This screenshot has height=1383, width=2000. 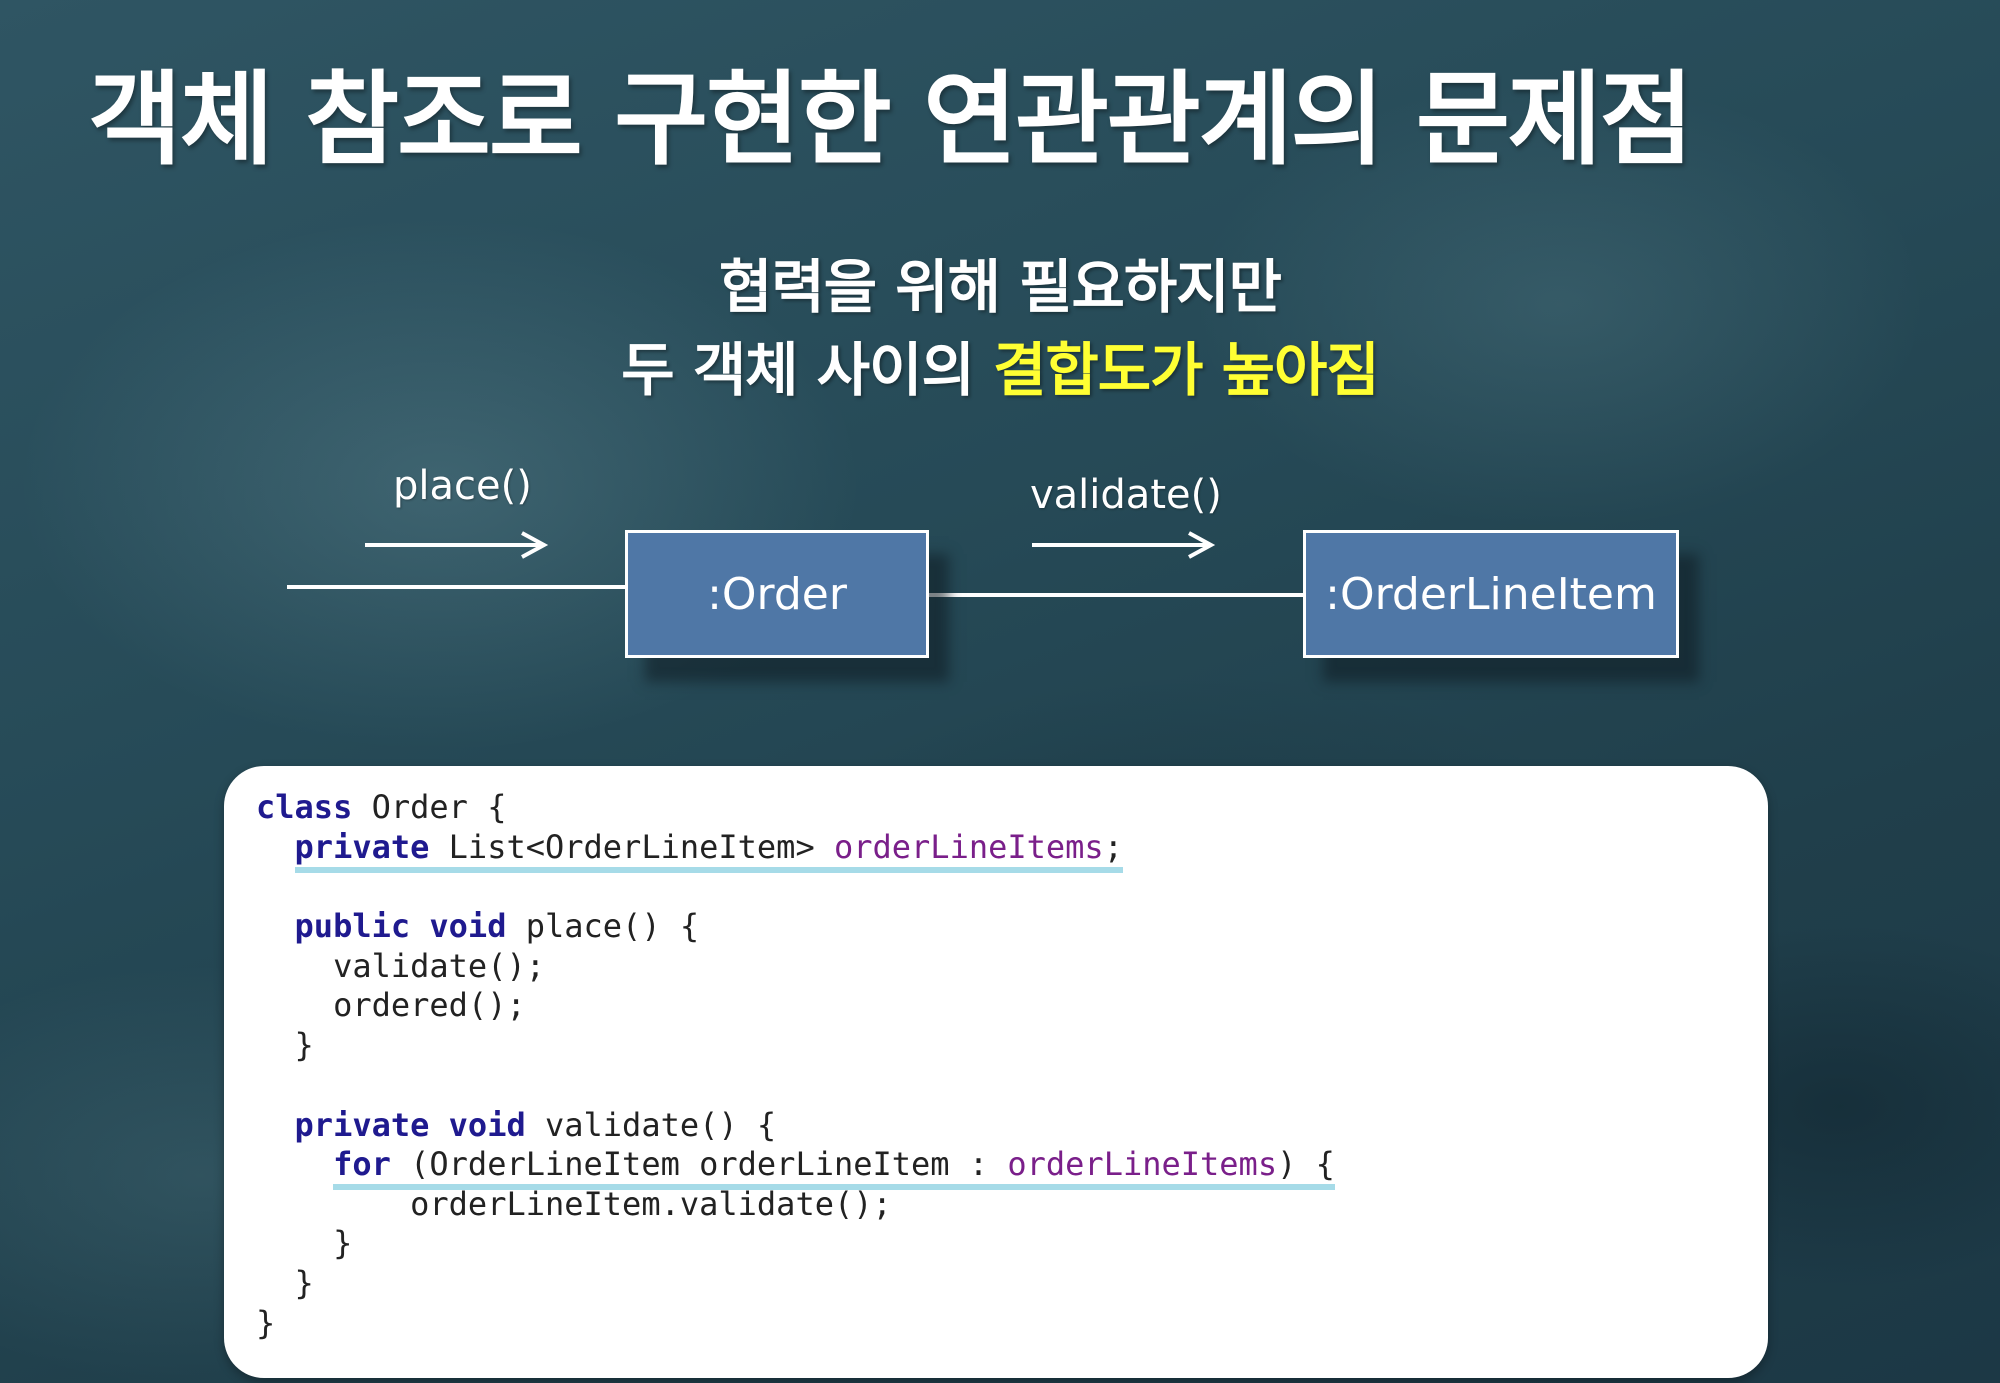 I want to click on code-line: public void place() {, so click(x=996, y=927).